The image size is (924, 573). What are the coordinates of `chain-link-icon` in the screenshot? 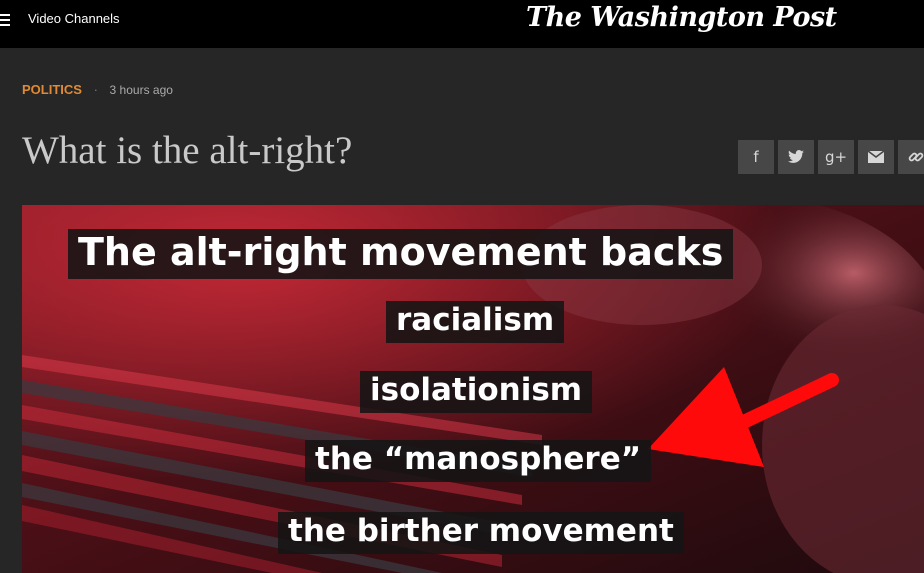 It's located at (916, 157).